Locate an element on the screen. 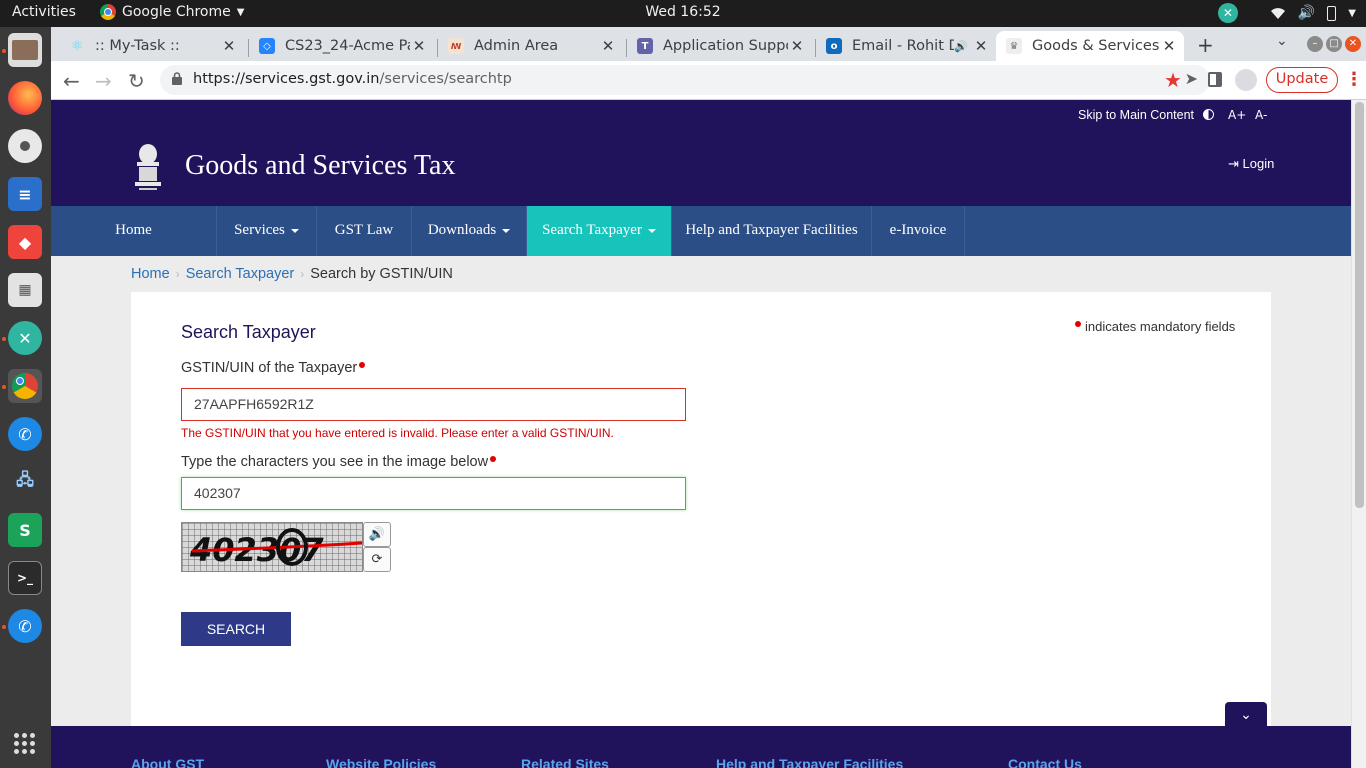  login-label: Login is located at coordinates (1258, 163).